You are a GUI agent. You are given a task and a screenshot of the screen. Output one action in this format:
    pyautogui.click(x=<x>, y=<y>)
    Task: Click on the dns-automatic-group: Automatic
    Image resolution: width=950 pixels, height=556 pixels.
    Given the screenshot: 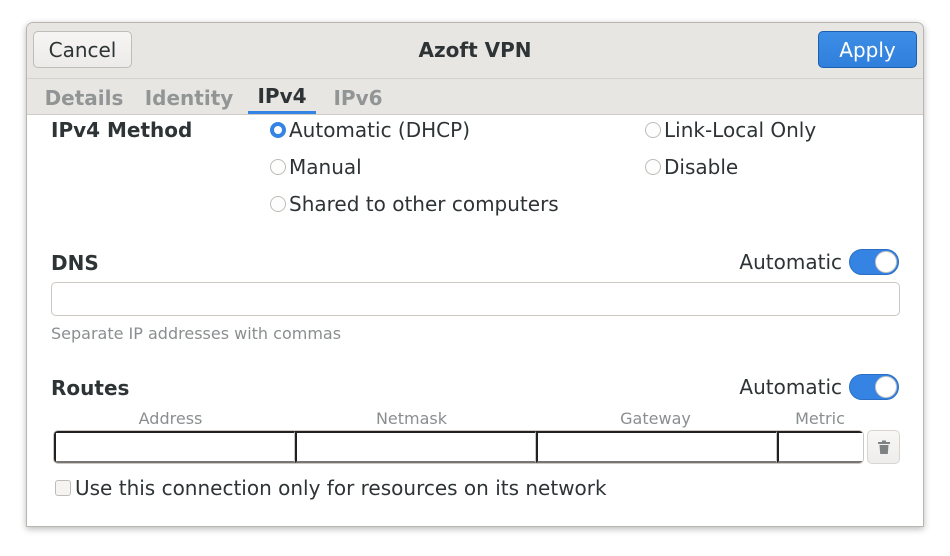 What is the action you would take?
    pyautogui.click(x=819, y=262)
    